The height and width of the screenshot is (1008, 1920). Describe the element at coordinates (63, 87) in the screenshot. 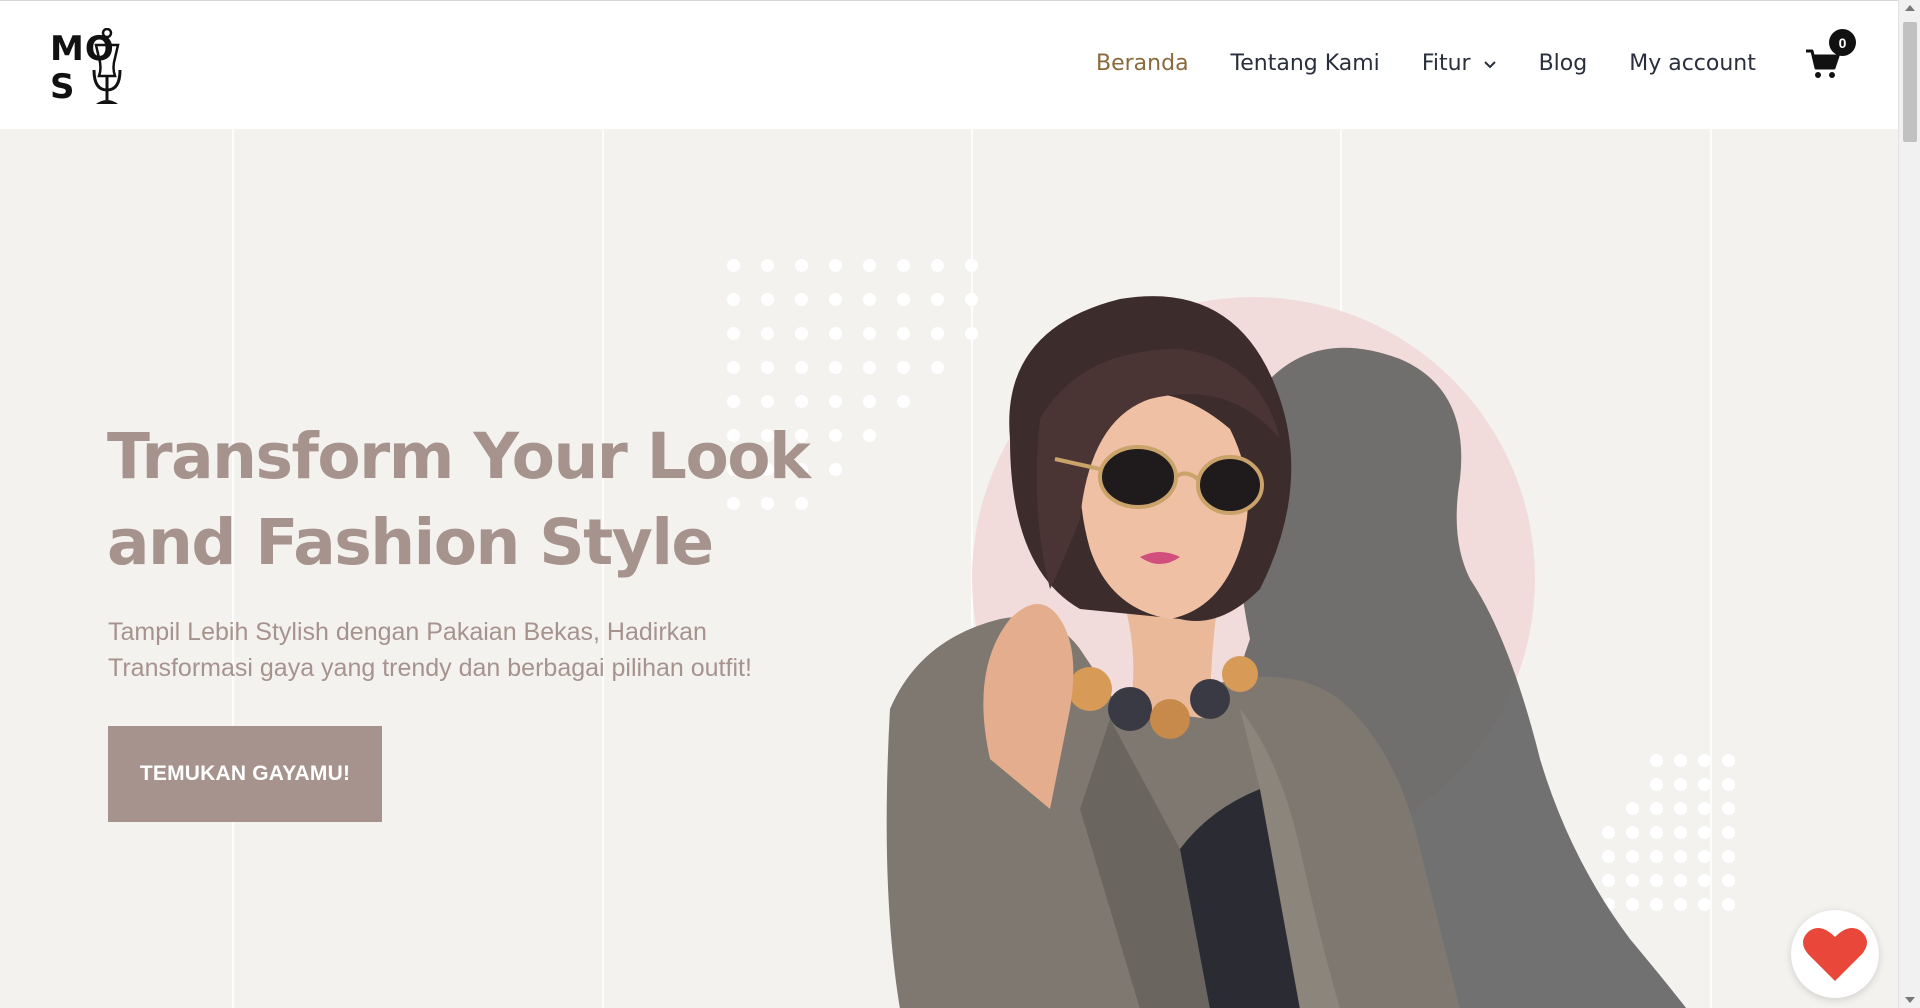

I see `logo-text-right: S` at that location.